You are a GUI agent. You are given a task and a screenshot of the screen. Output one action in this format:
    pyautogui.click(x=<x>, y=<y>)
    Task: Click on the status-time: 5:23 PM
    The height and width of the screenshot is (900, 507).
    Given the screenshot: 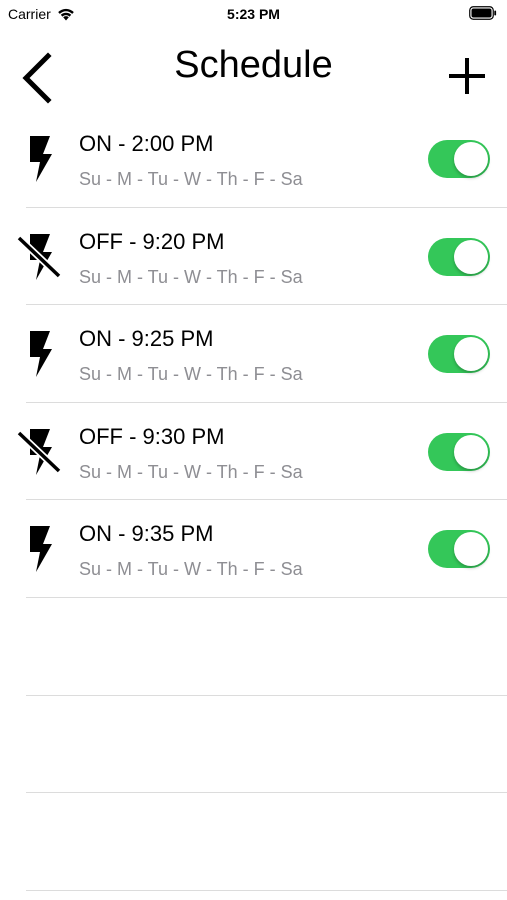 What is the action you would take?
    pyautogui.click(x=253, y=14)
    